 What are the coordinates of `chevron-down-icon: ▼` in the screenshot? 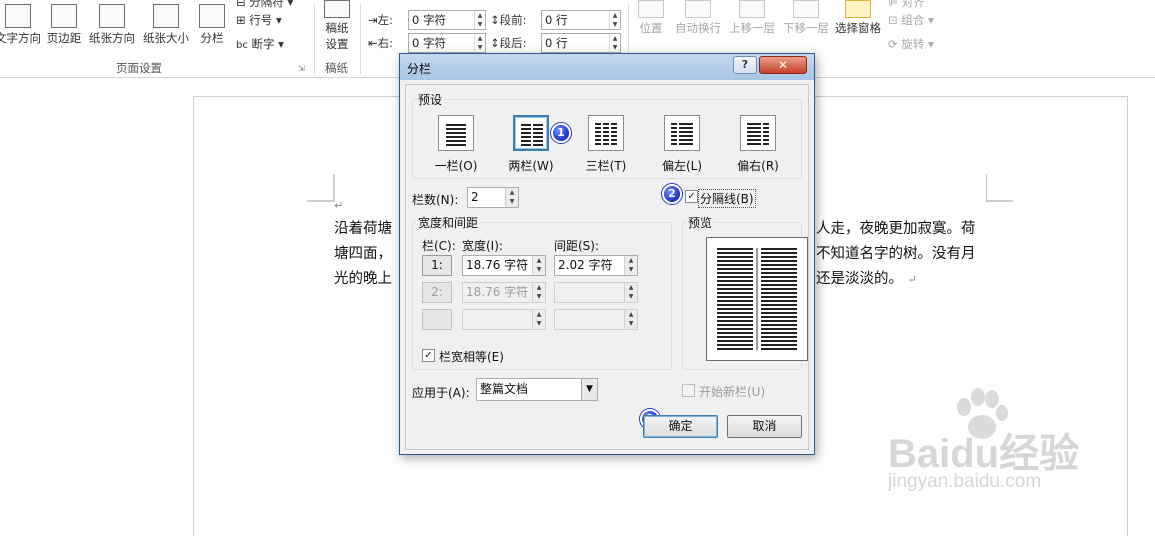 It's located at (589, 389).